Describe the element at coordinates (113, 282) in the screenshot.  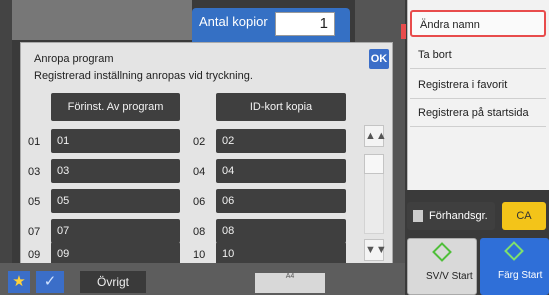
I see `other-button: Övrigt` at that location.